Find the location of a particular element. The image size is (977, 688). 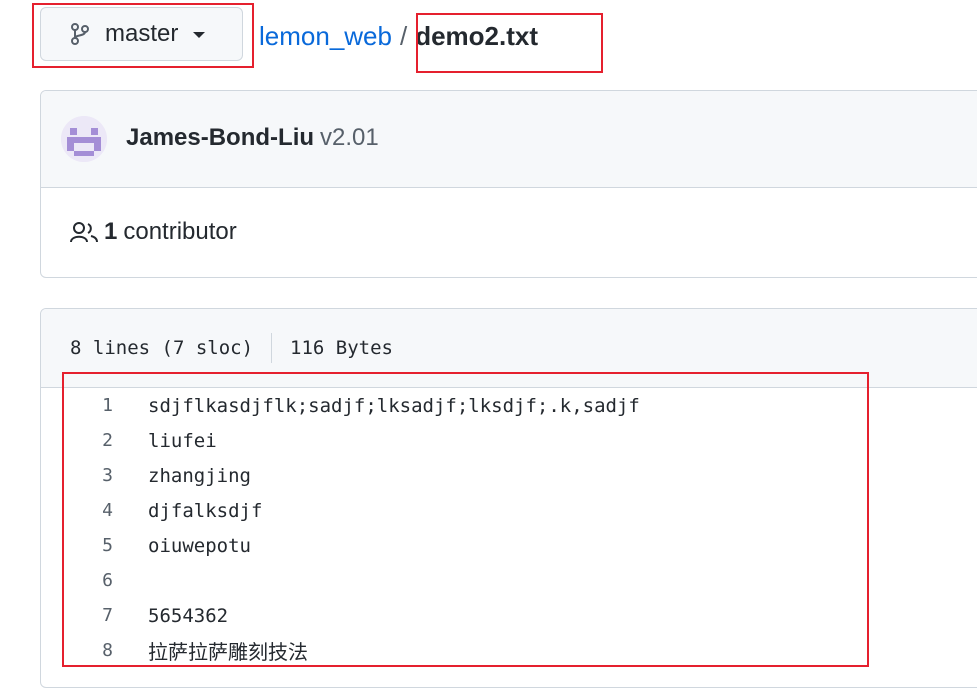

commit-message: v2.01 is located at coordinates (349, 137).